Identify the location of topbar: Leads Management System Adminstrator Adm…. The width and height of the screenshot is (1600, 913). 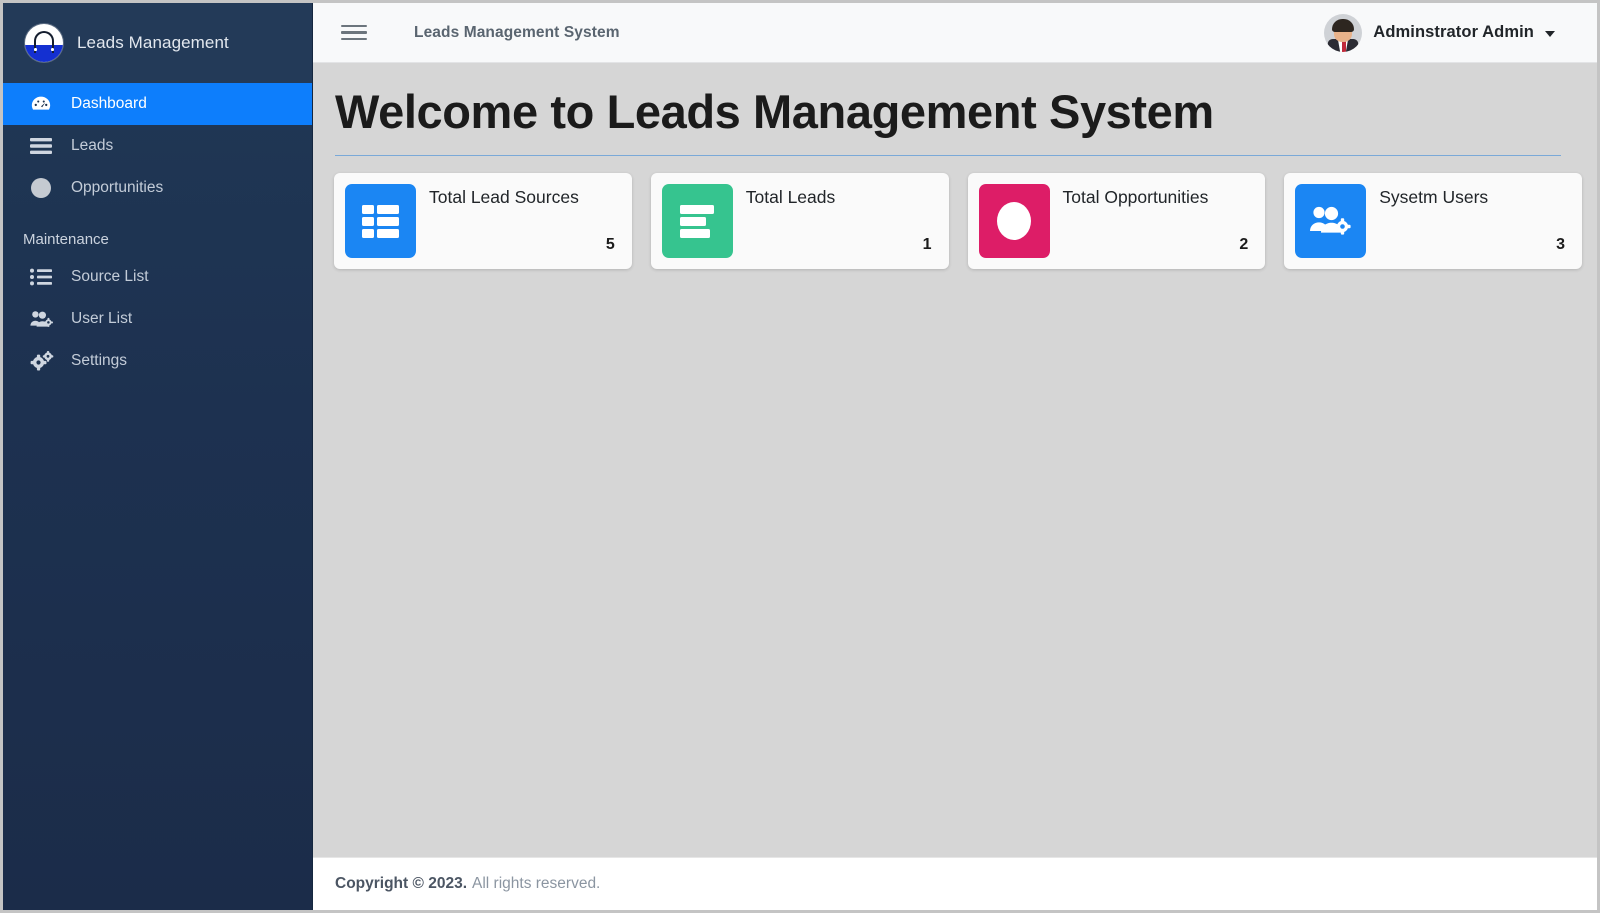
(955, 33).